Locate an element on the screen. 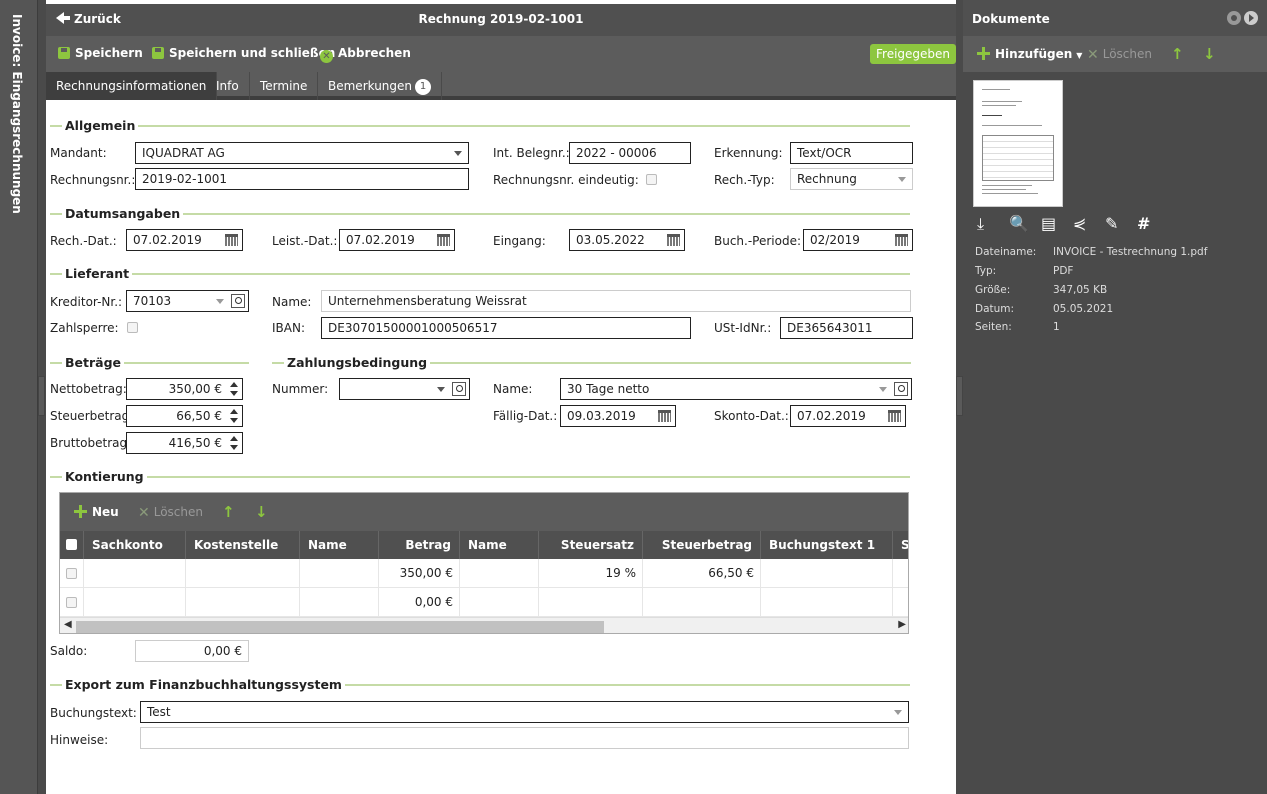 This screenshot has width=1267, height=794. left-splitter is located at coordinates (41, 396).